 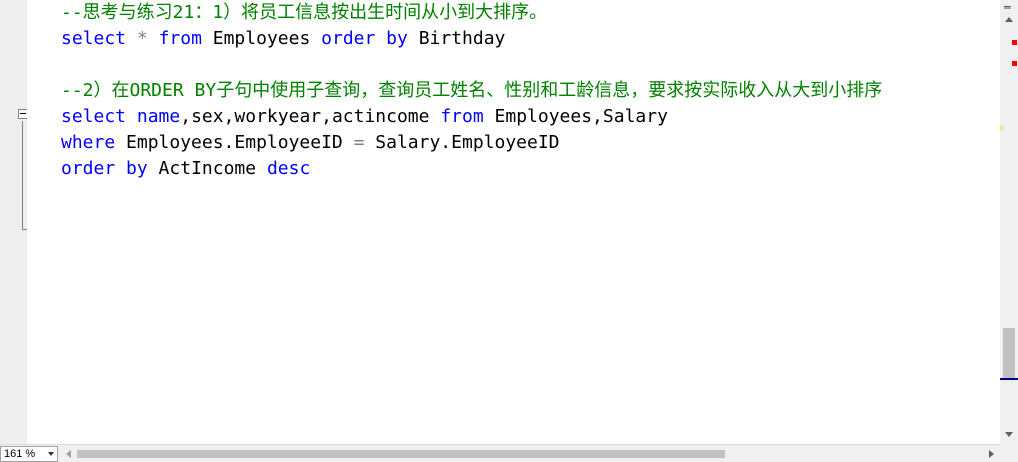 I want to click on code-line: order by ActIncome desc, so click(x=185, y=169).